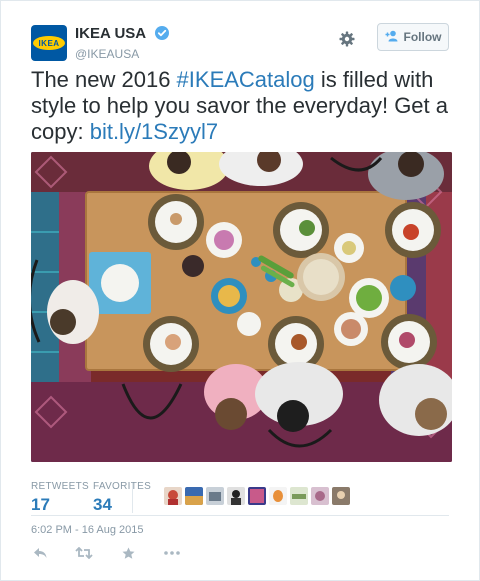  I want to click on favorite-icon, so click(128, 553).